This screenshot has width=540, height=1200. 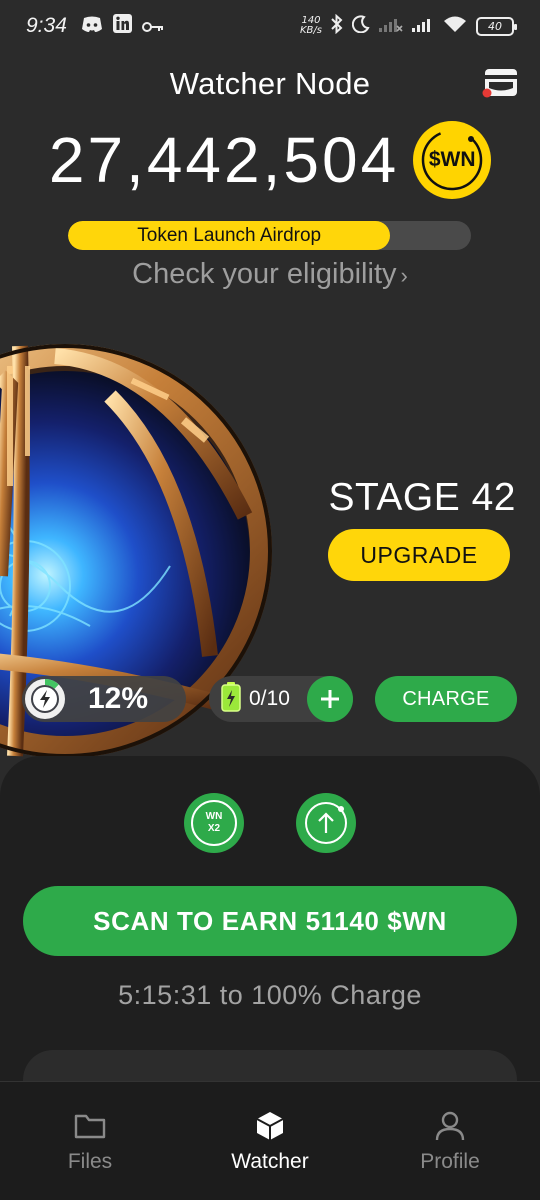 I want to click on nav-item-files: Files, so click(x=90, y=1141).